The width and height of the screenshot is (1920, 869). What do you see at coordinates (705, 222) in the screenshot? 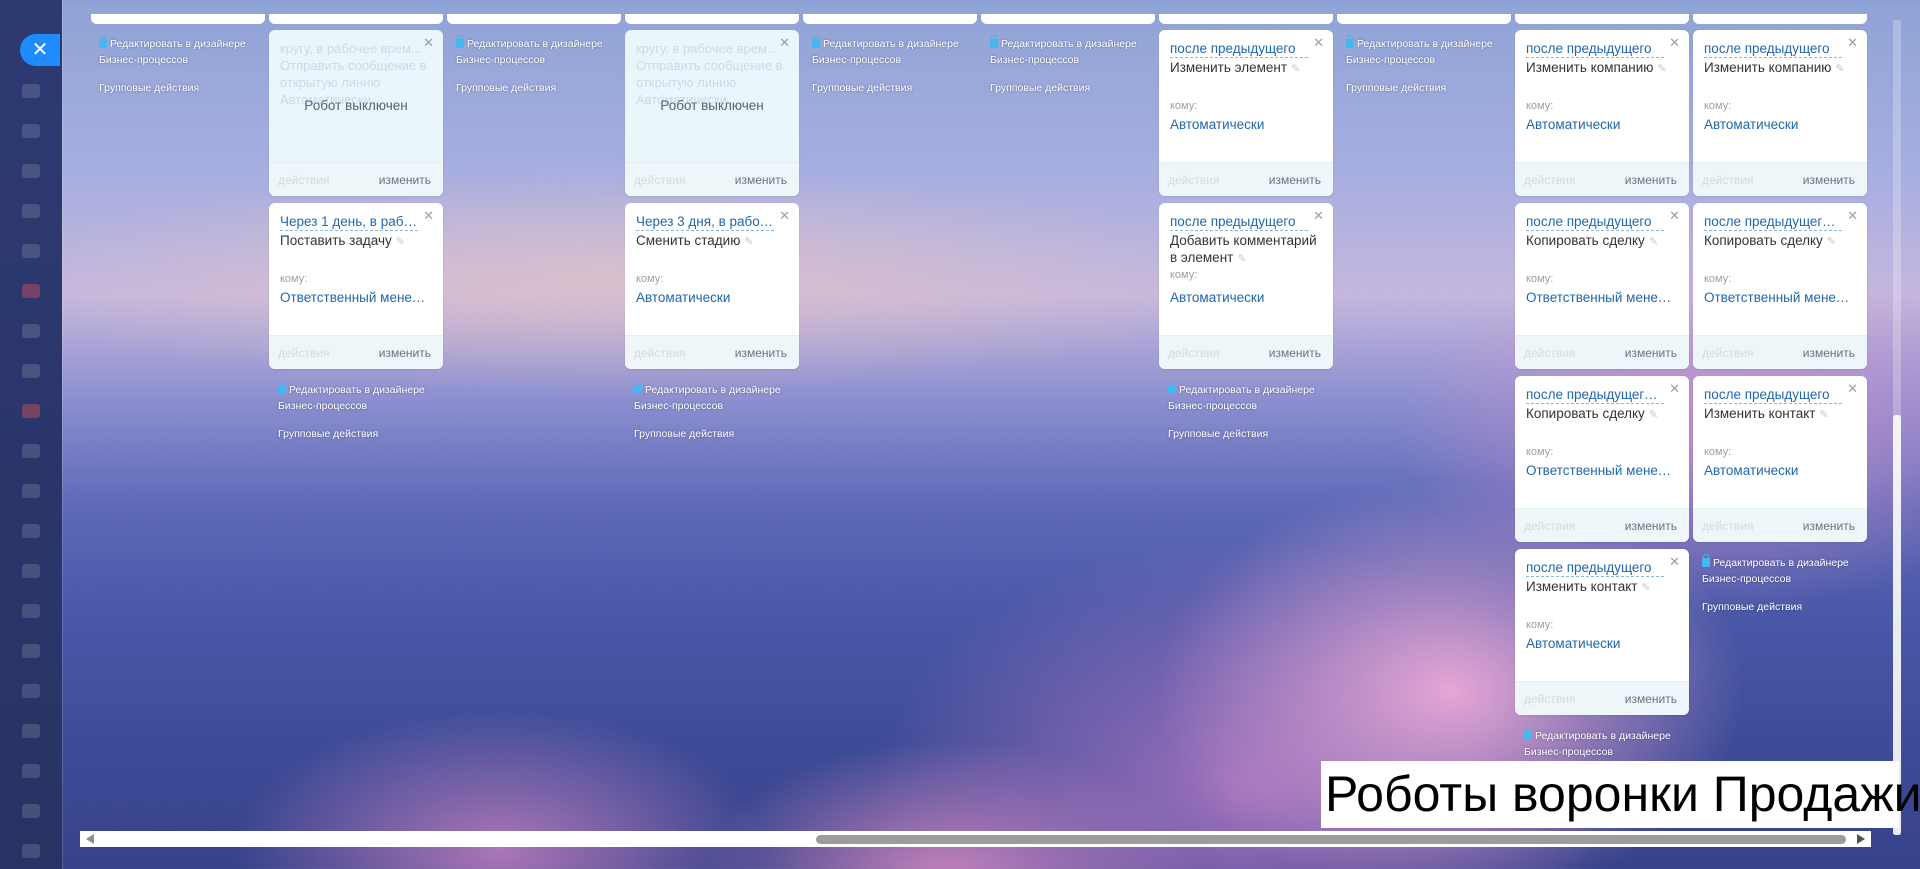
I see `robot-trigger-link: Через 3 дня, в рабочее время` at bounding box center [705, 222].